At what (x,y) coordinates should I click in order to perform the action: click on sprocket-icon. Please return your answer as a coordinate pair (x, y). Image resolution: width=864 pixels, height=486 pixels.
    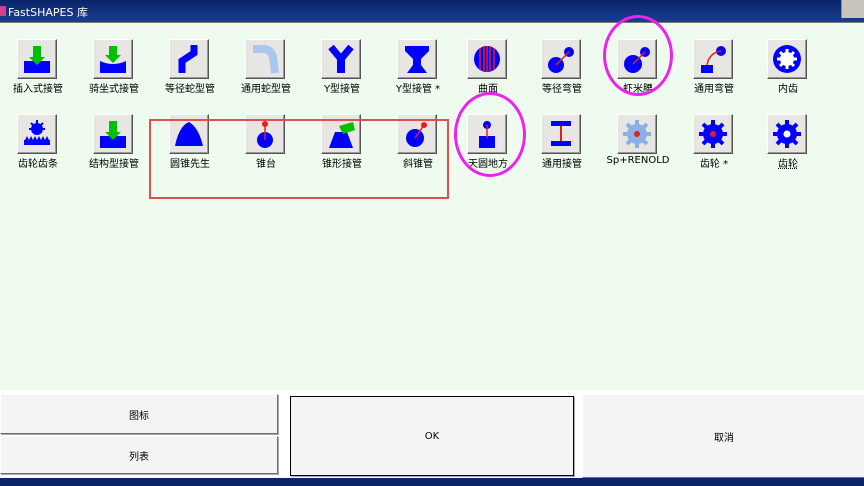
    Looking at the image, I should click on (637, 134).